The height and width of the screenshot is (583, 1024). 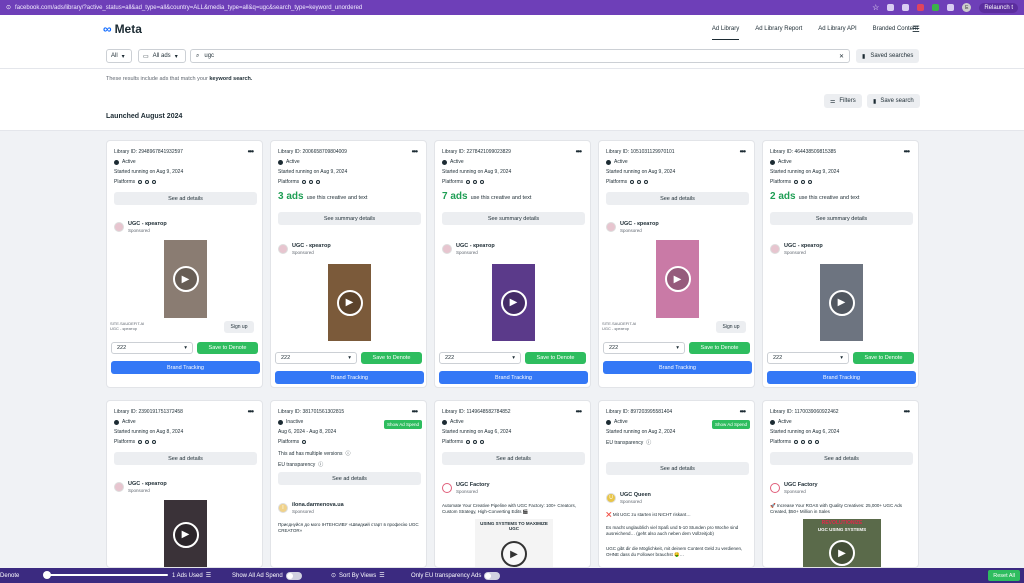 I want to click on advertiser-name: UGC Factory, so click(x=801, y=485).